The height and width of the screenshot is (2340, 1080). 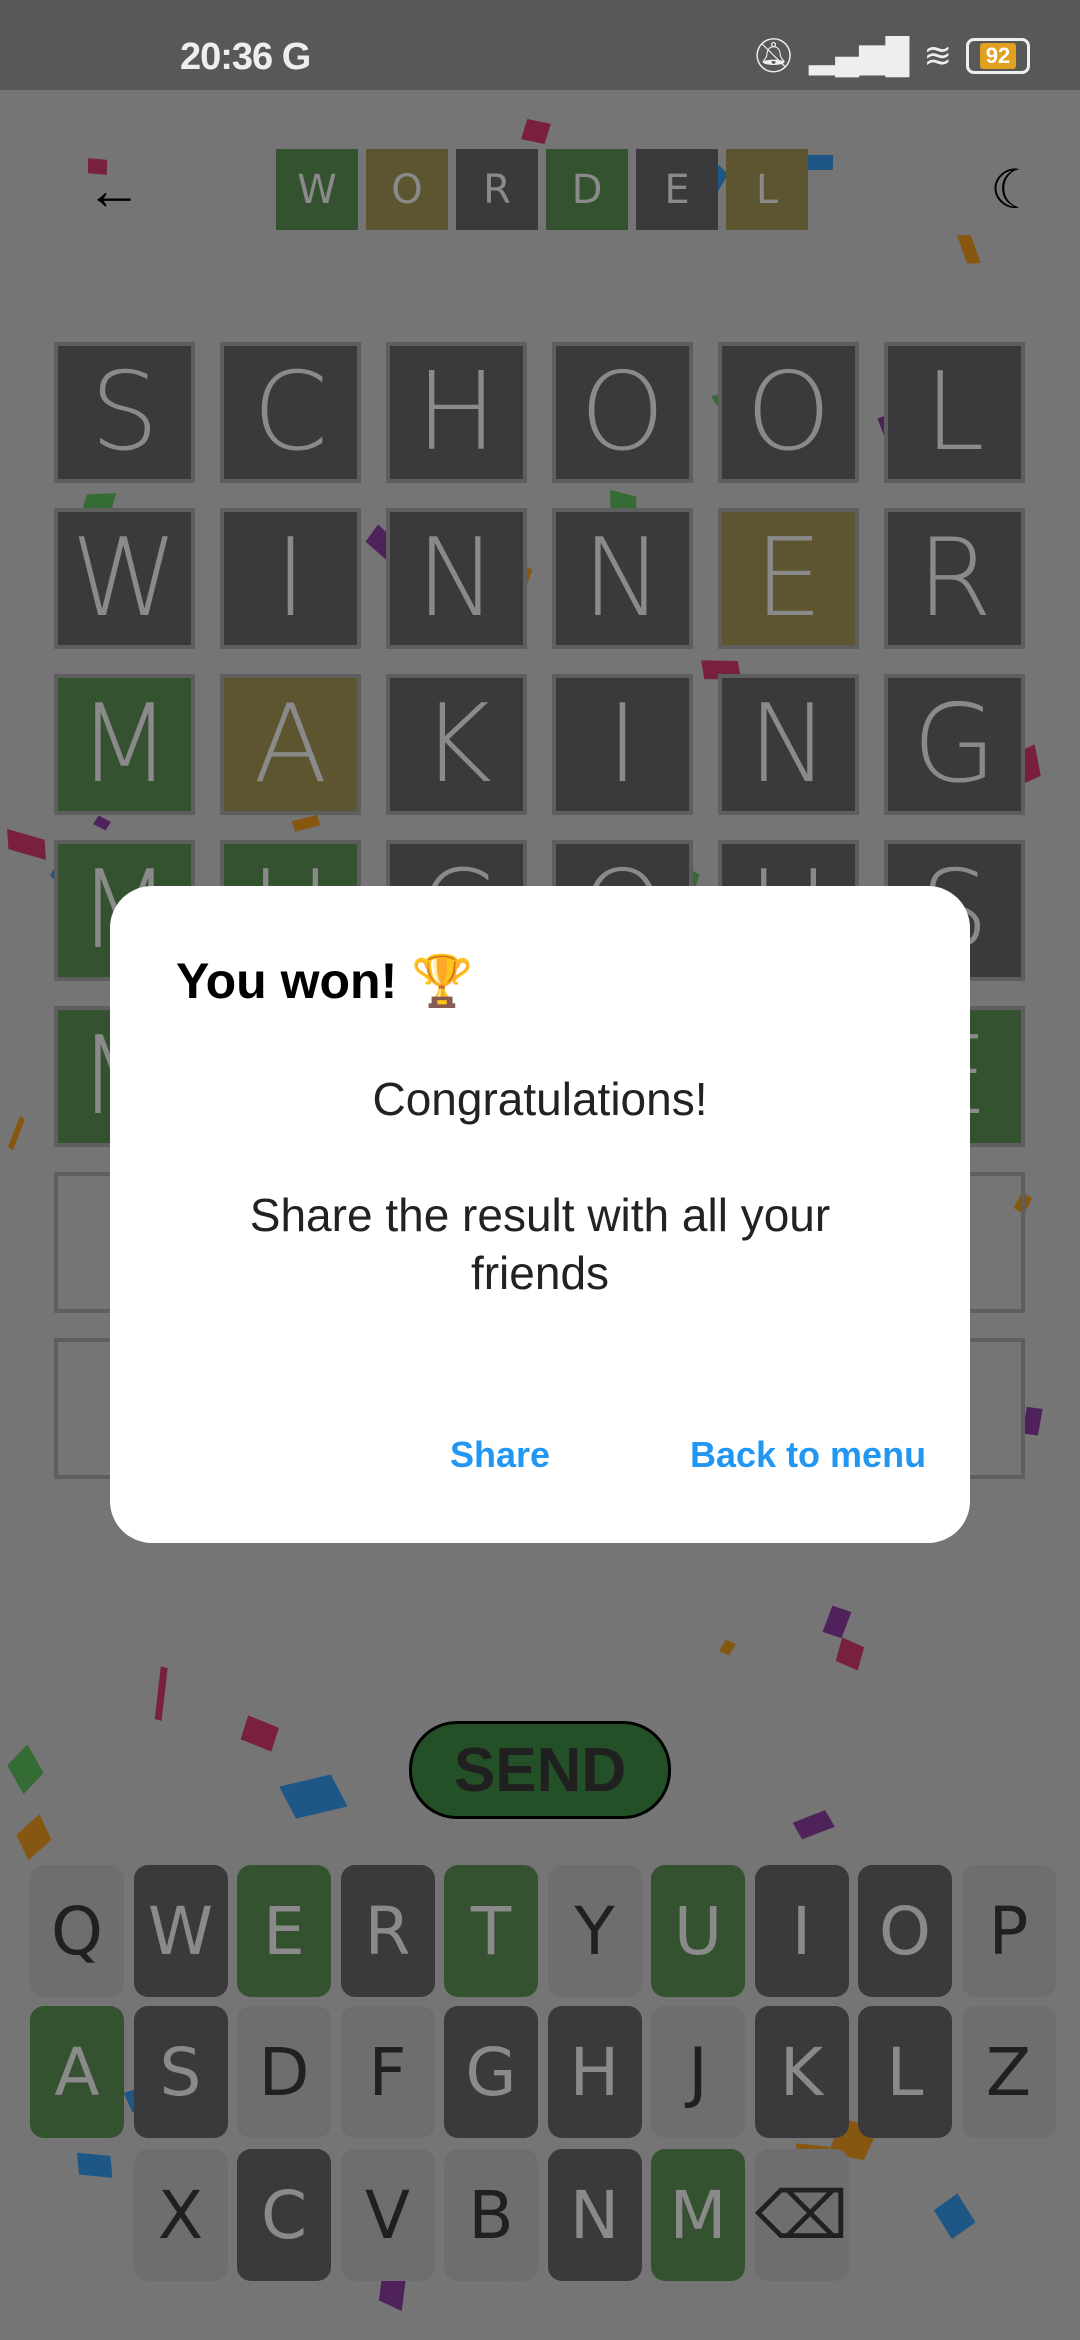 I want to click on key-q: Q, so click(x=77, y=1931).